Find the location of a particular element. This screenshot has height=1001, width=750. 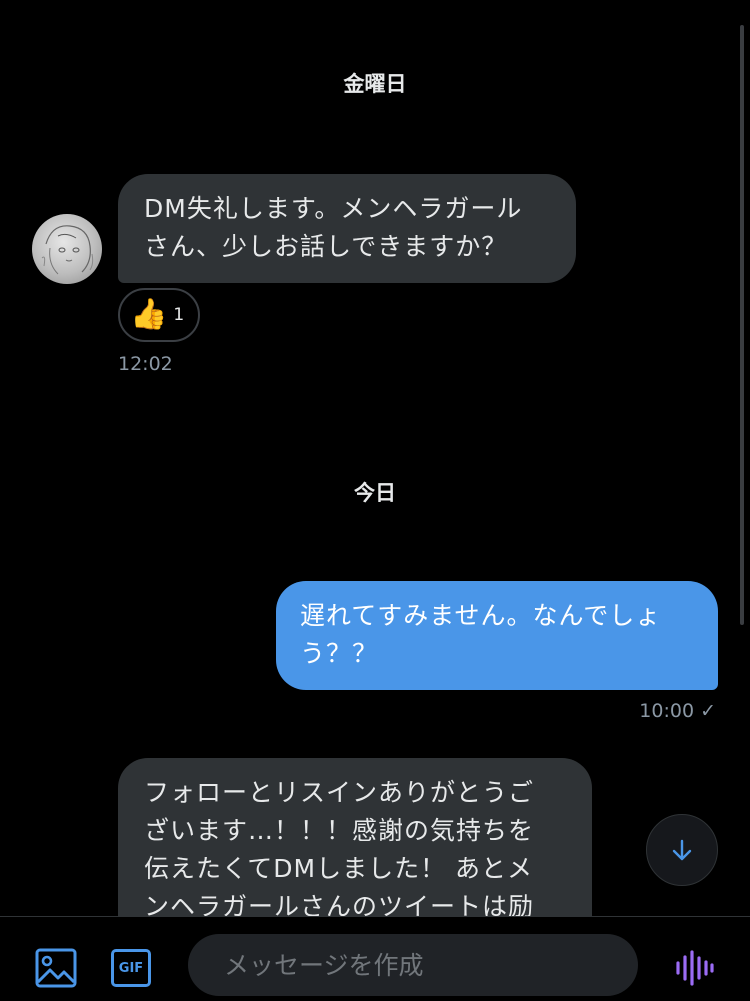

message-text-line: 遅れてすみません。なんでしょ is located at coordinates (481, 615).